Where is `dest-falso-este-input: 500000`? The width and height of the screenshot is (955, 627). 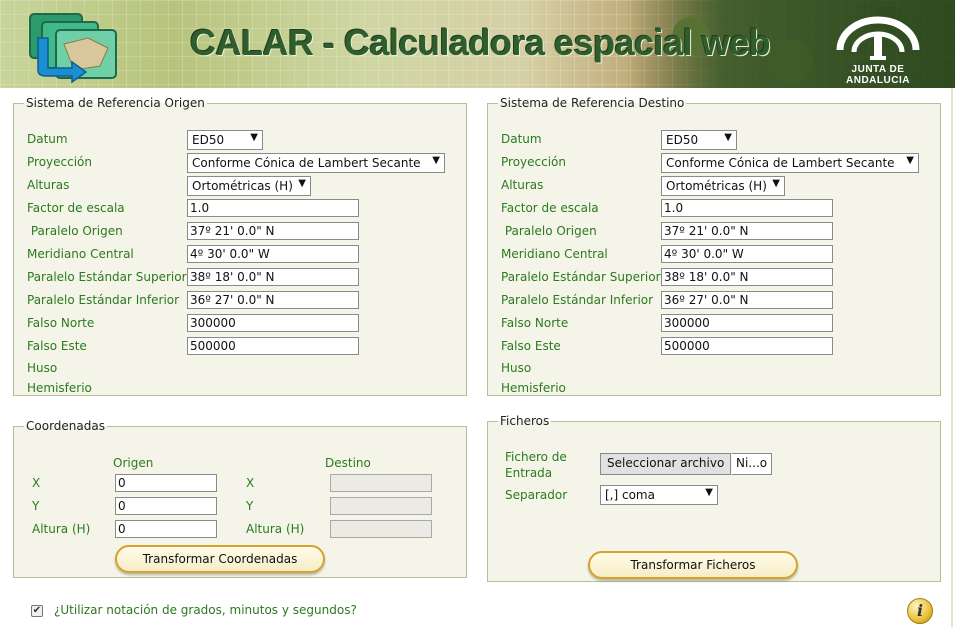
dest-falso-este-input: 500000 is located at coordinates (747, 346).